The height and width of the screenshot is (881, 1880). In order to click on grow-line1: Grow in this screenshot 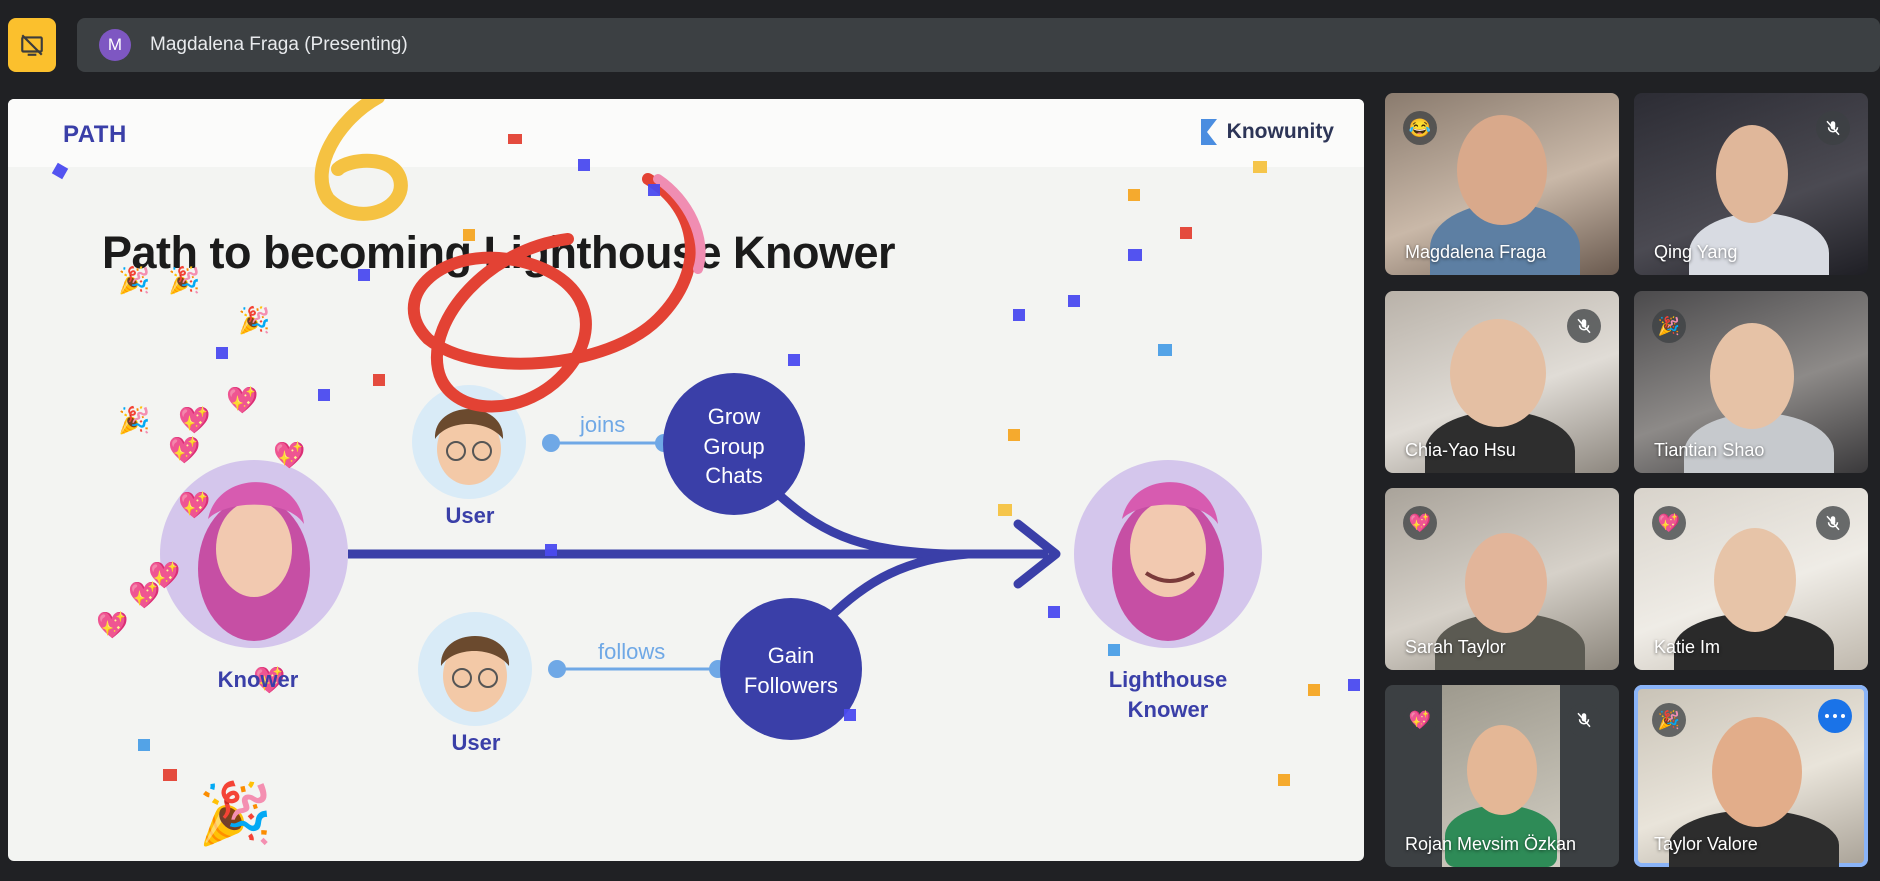, I will do `click(734, 416)`.